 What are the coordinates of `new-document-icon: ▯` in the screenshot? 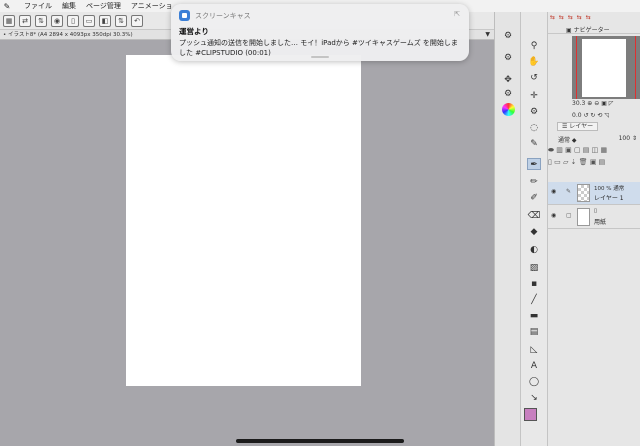 It's located at (73, 20).